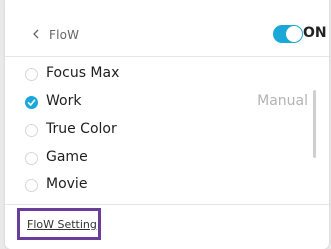  I want to click on mode-label: Movie, so click(67, 184).